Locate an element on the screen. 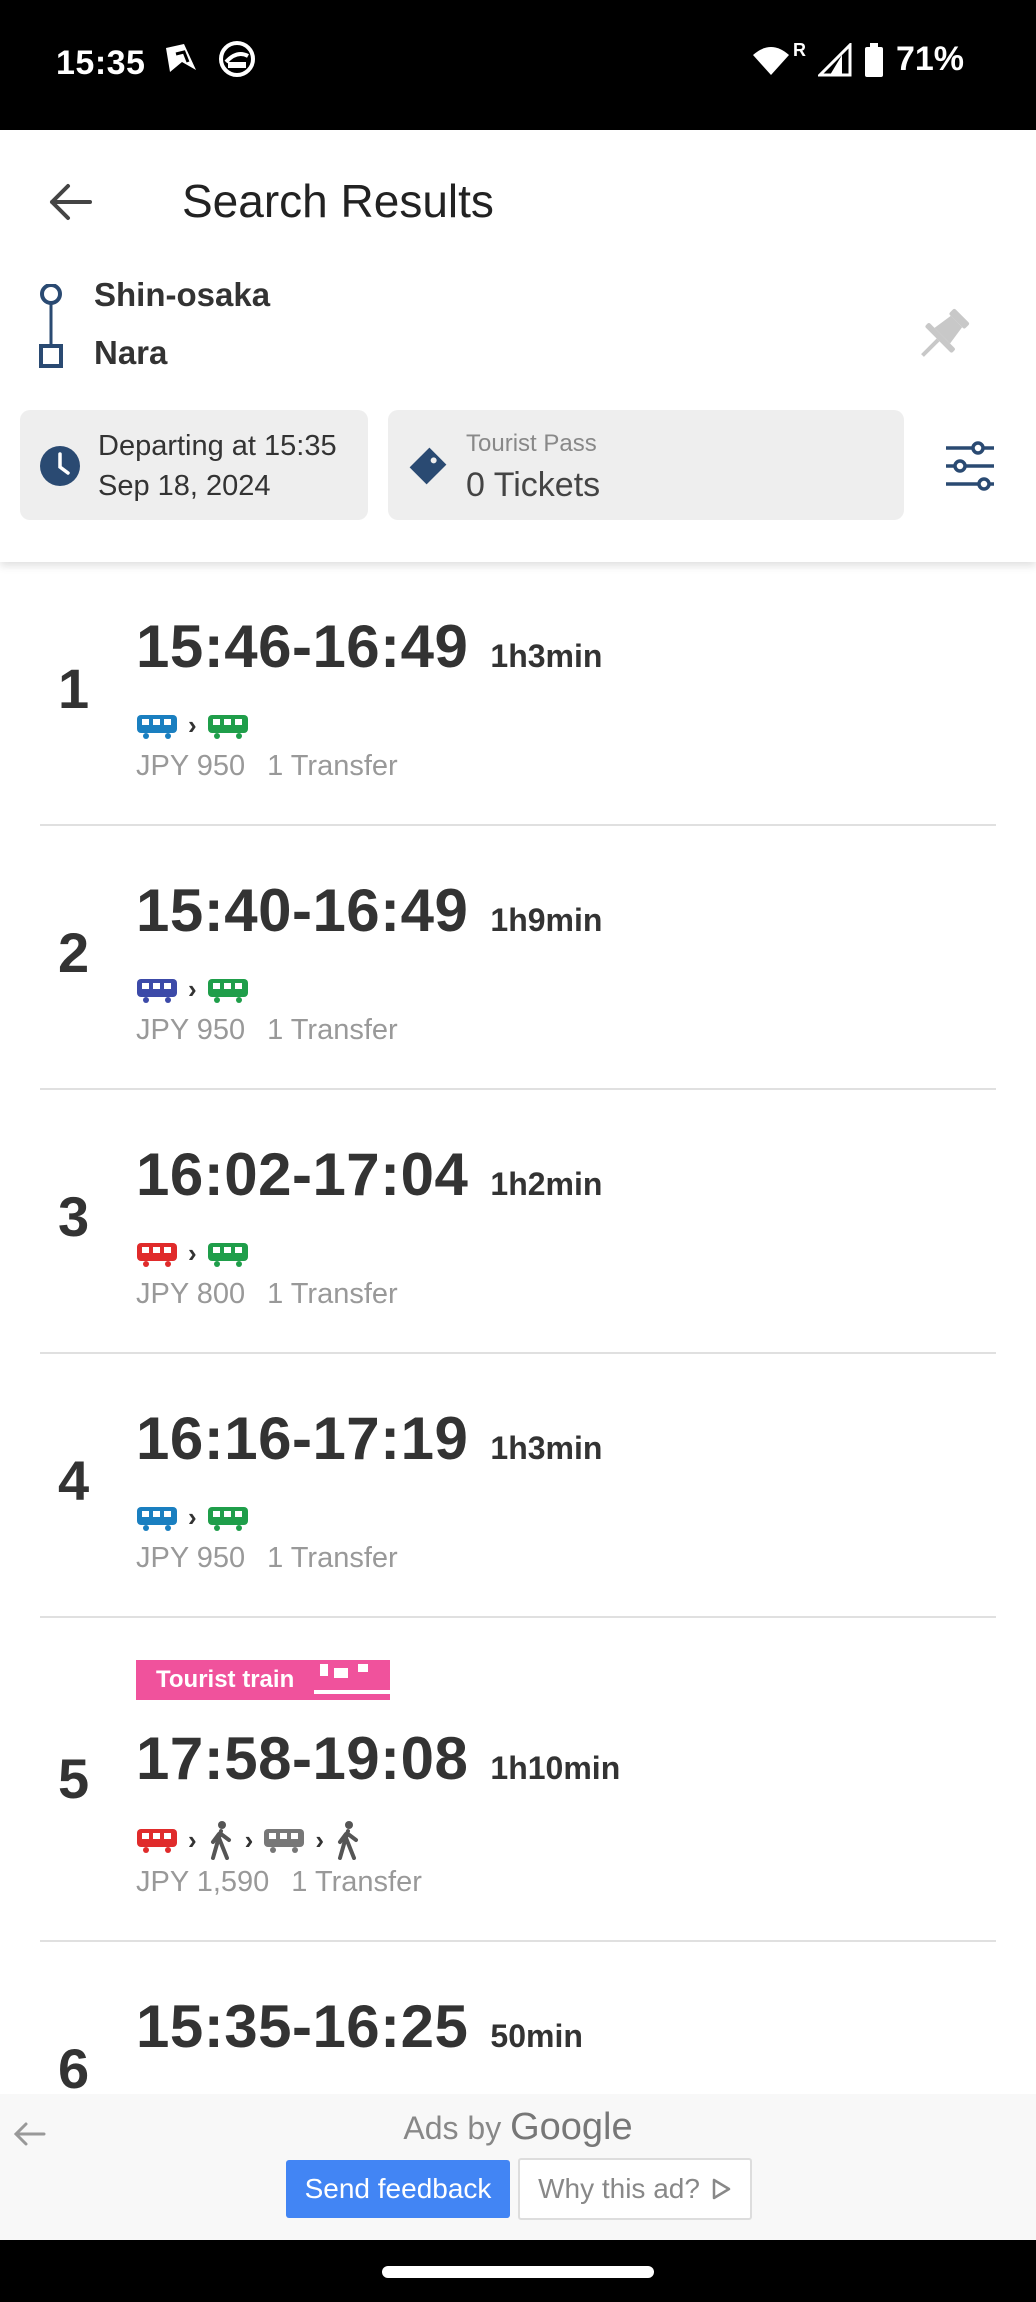 Image resolution: width=1036 pixels, height=2302 pixels. result-info: JPY 800 1 Transfer is located at coordinates (267, 1294).